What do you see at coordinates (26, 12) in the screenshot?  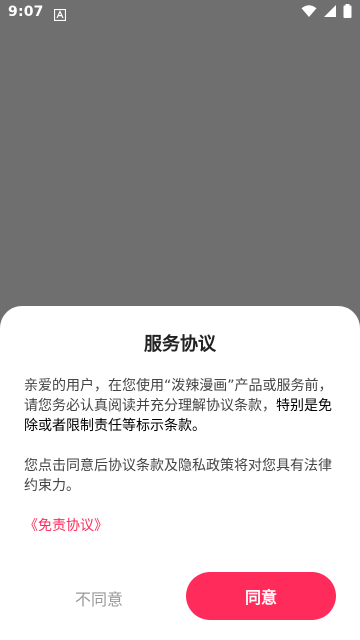 I see `status-time: 9:07` at bounding box center [26, 12].